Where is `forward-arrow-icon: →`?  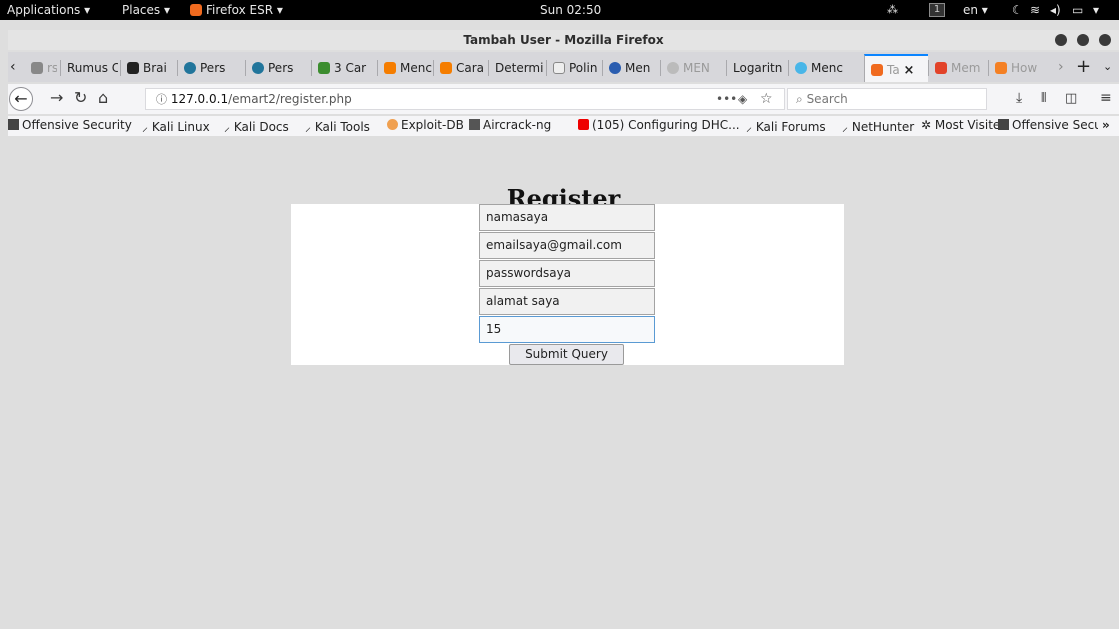
forward-arrow-icon: → is located at coordinates (56, 97).